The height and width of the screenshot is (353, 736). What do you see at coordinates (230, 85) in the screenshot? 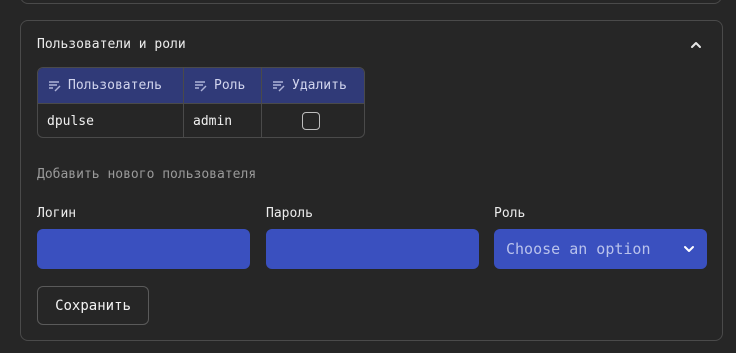
I see `column-label: Роль` at bounding box center [230, 85].